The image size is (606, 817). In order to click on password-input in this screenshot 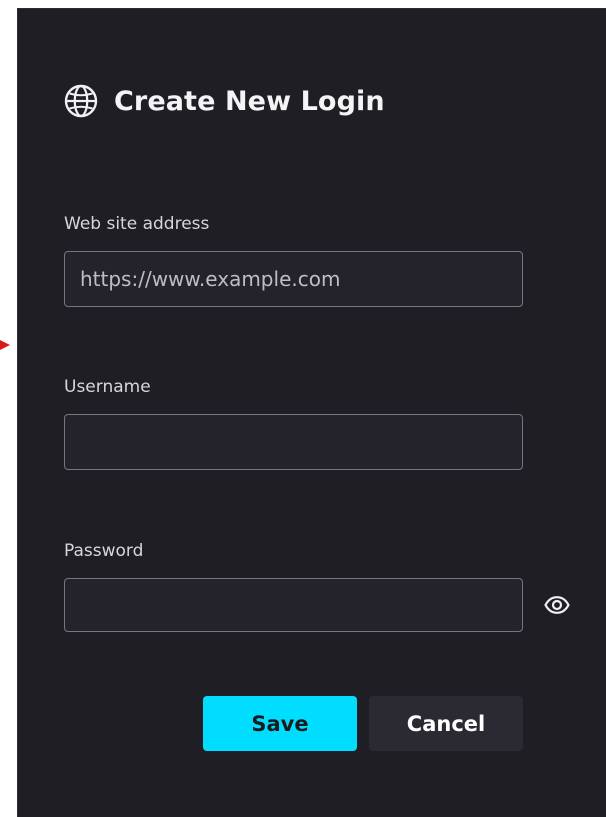, I will do `click(293, 605)`.